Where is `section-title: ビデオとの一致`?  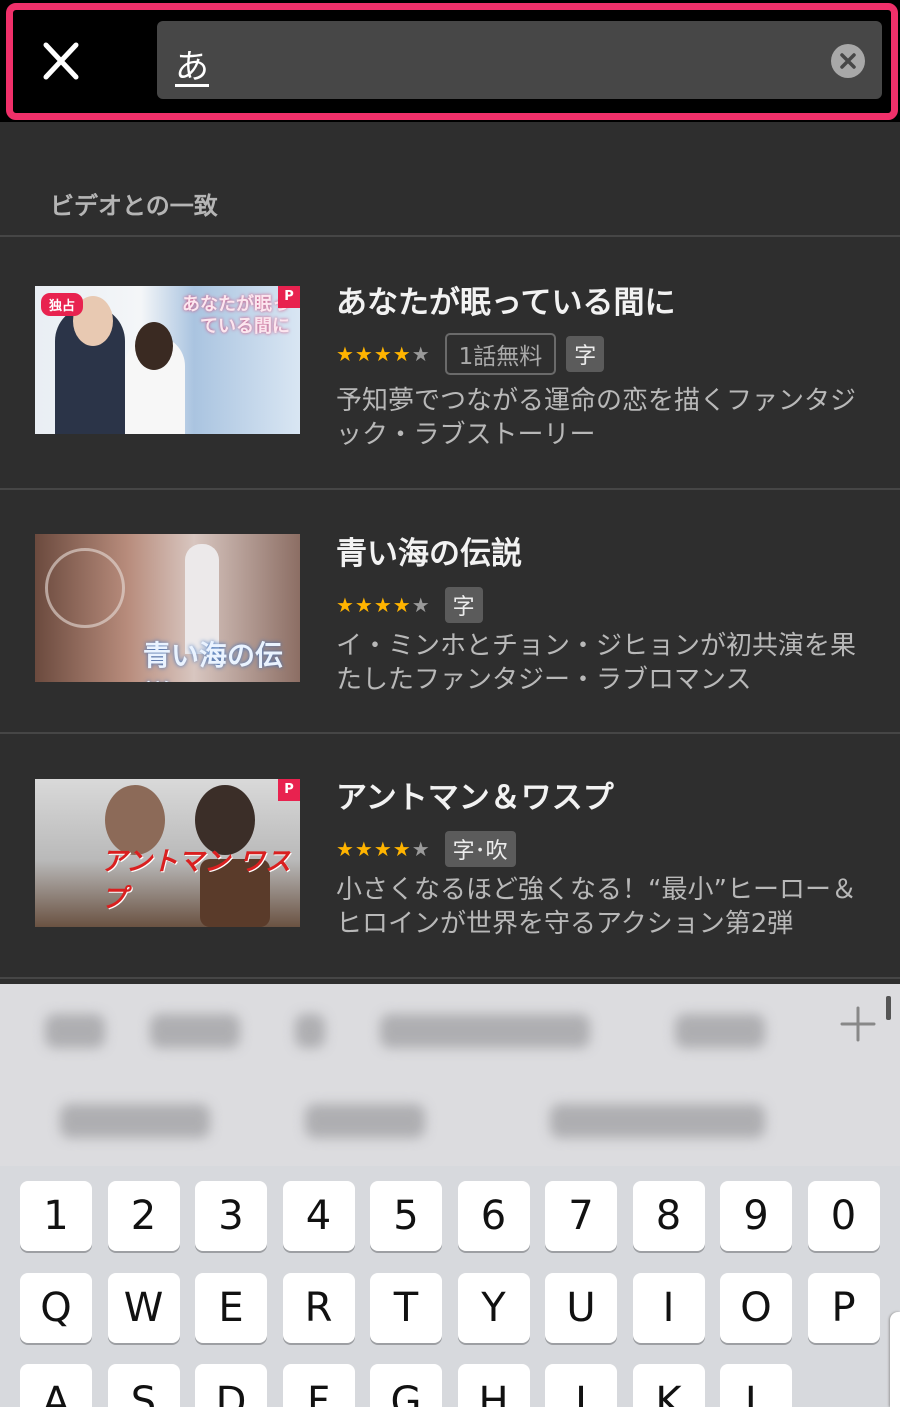 section-title: ビデオとの一致 is located at coordinates (134, 206).